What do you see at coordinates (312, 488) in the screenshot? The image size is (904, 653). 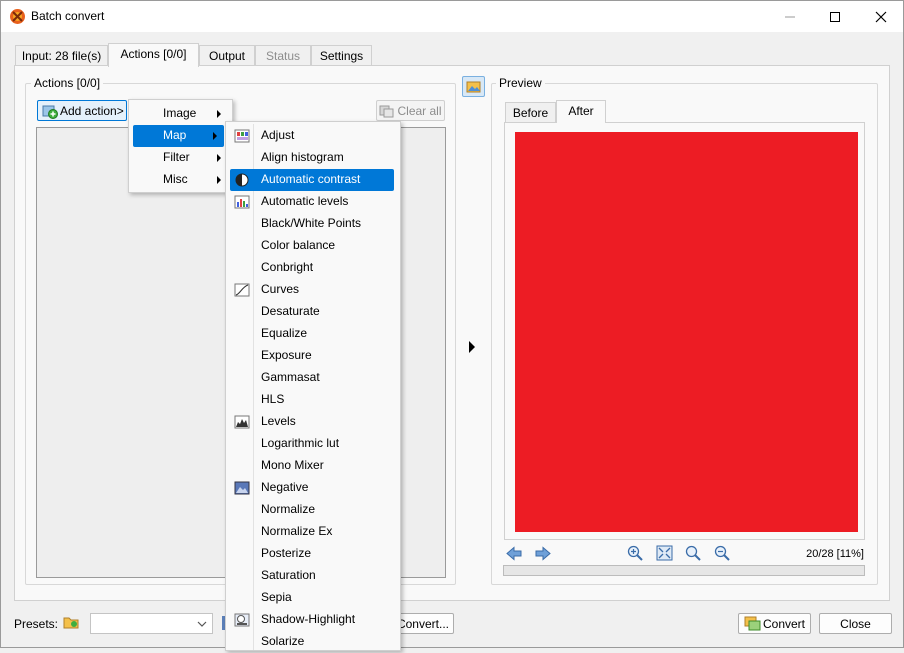 I see `menu-item-negative: Negative` at bounding box center [312, 488].